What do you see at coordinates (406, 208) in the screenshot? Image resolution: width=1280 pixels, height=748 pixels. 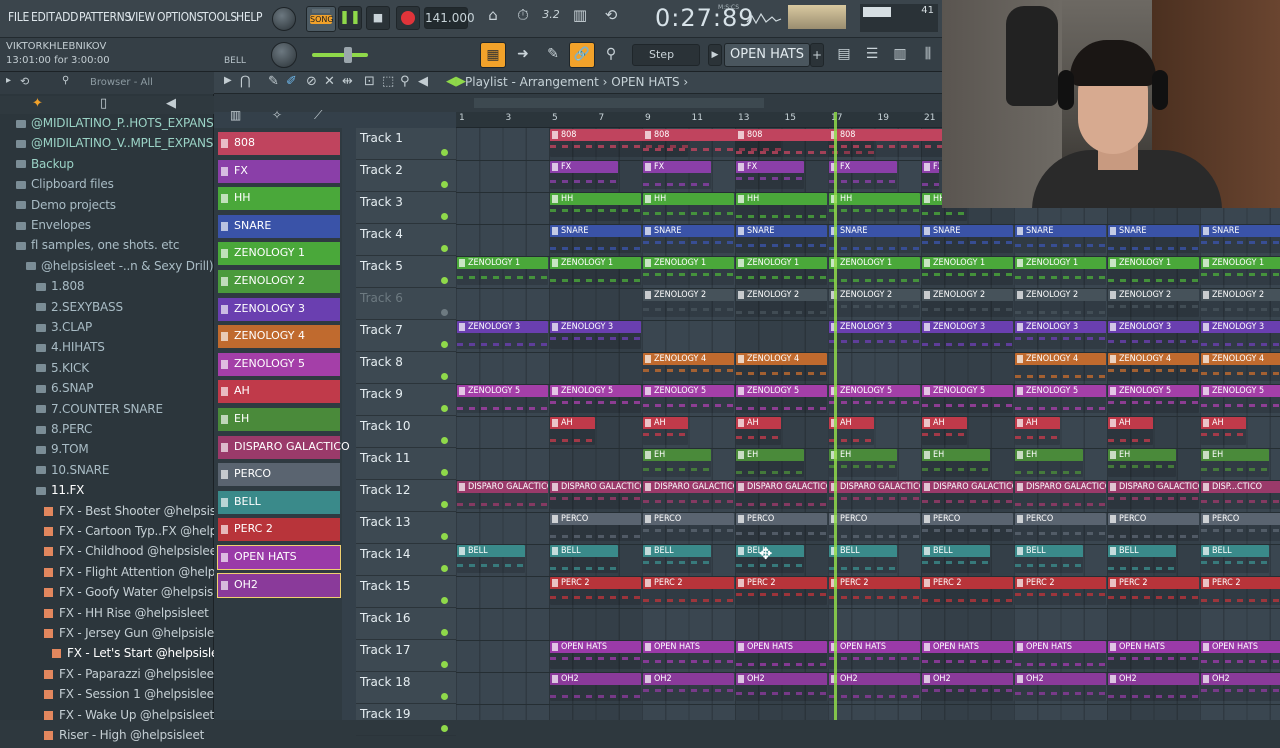 I see `track-header: Track 3` at bounding box center [406, 208].